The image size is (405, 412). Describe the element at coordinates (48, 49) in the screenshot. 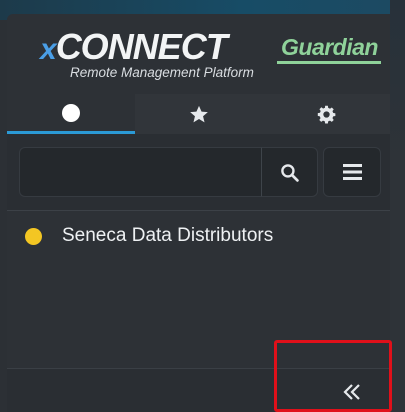

I see `logo-brand-prefix: x` at that location.